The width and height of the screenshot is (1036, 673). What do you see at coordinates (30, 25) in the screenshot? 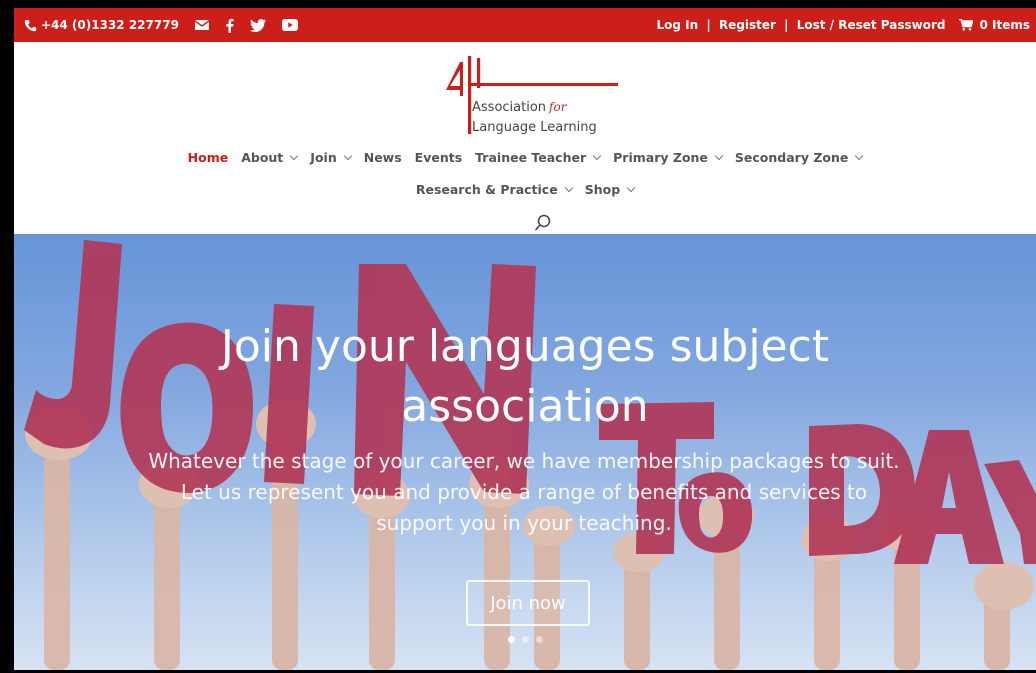
I see `phone-icon` at bounding box center [30, 25].